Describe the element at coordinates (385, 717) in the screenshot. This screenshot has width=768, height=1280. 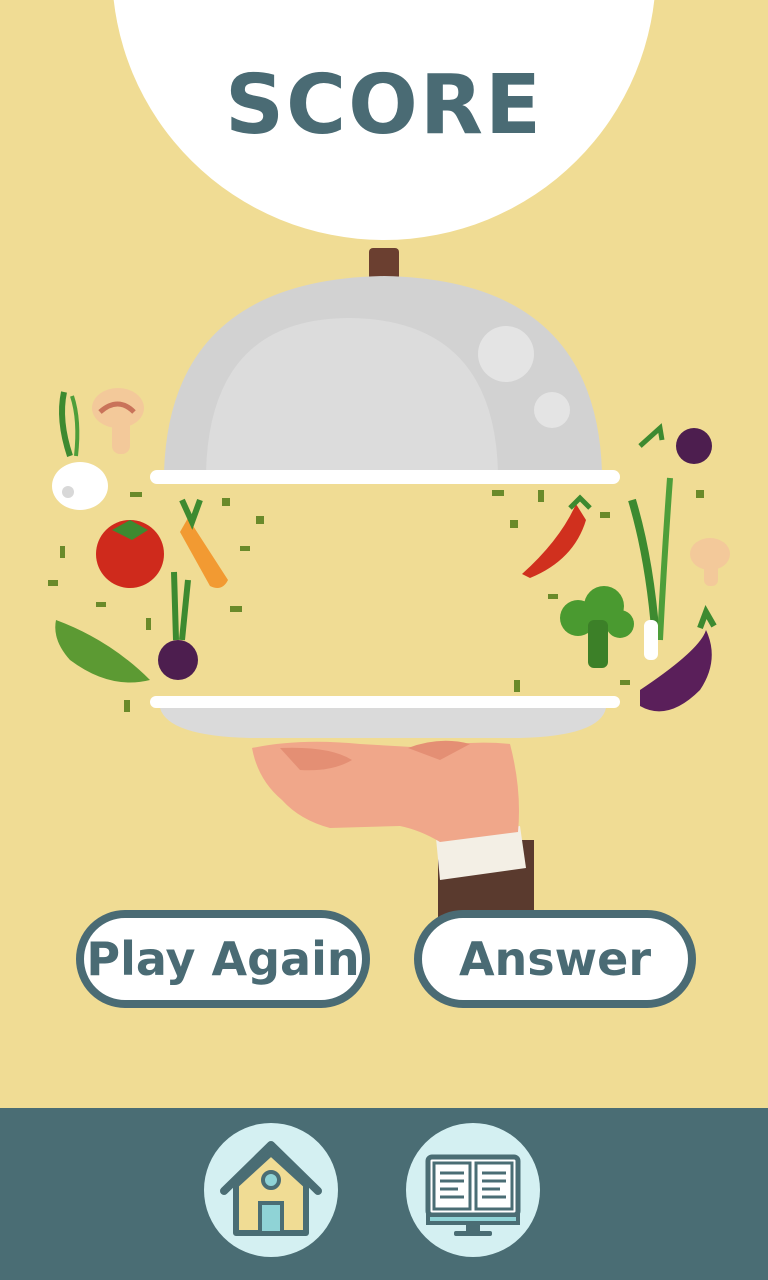
I see `tray` at that location.